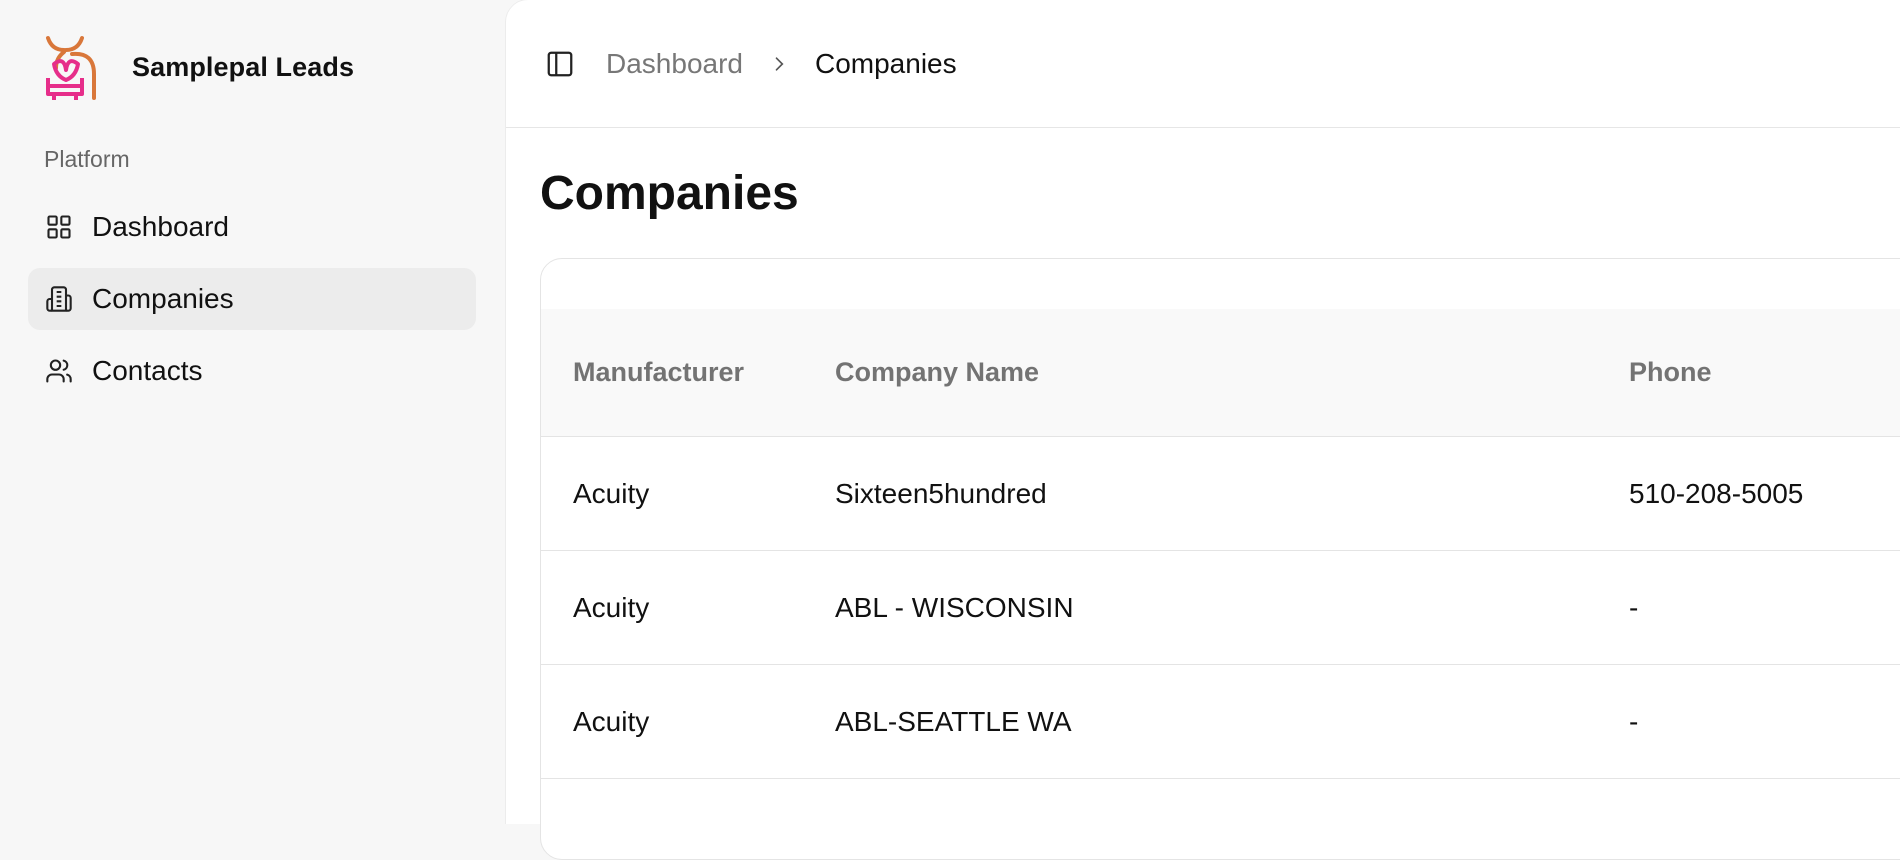  I want to click on sidebar-nav: Dashboard Companies Contacts, so click(252, 304).